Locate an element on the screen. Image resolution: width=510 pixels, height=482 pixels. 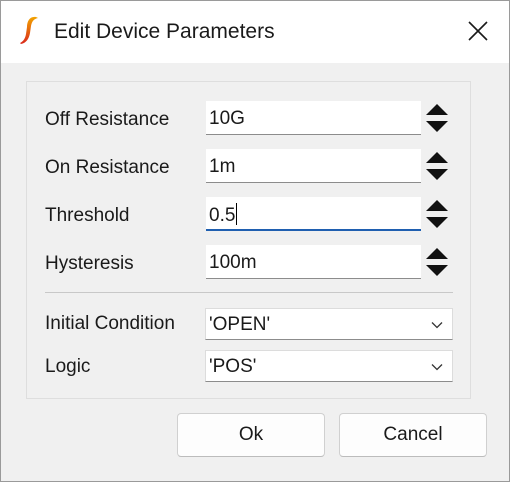
threshold-value: 0.5 is located at coordinates (222, 215).